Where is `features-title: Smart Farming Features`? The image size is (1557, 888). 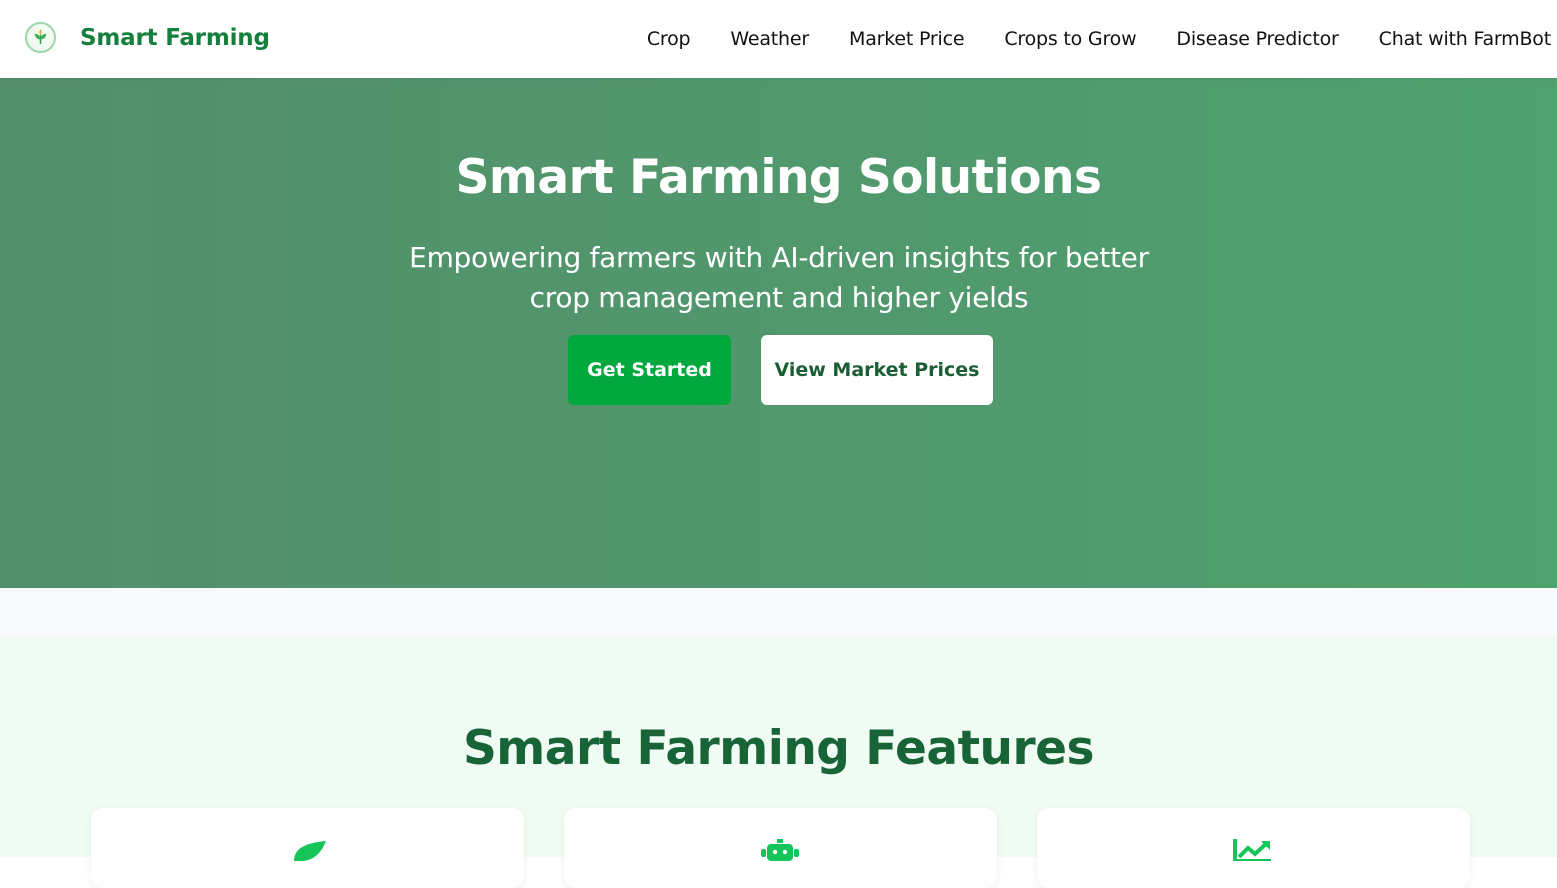
features-title: Smart Farming Features is located at coordinates (778, 748).